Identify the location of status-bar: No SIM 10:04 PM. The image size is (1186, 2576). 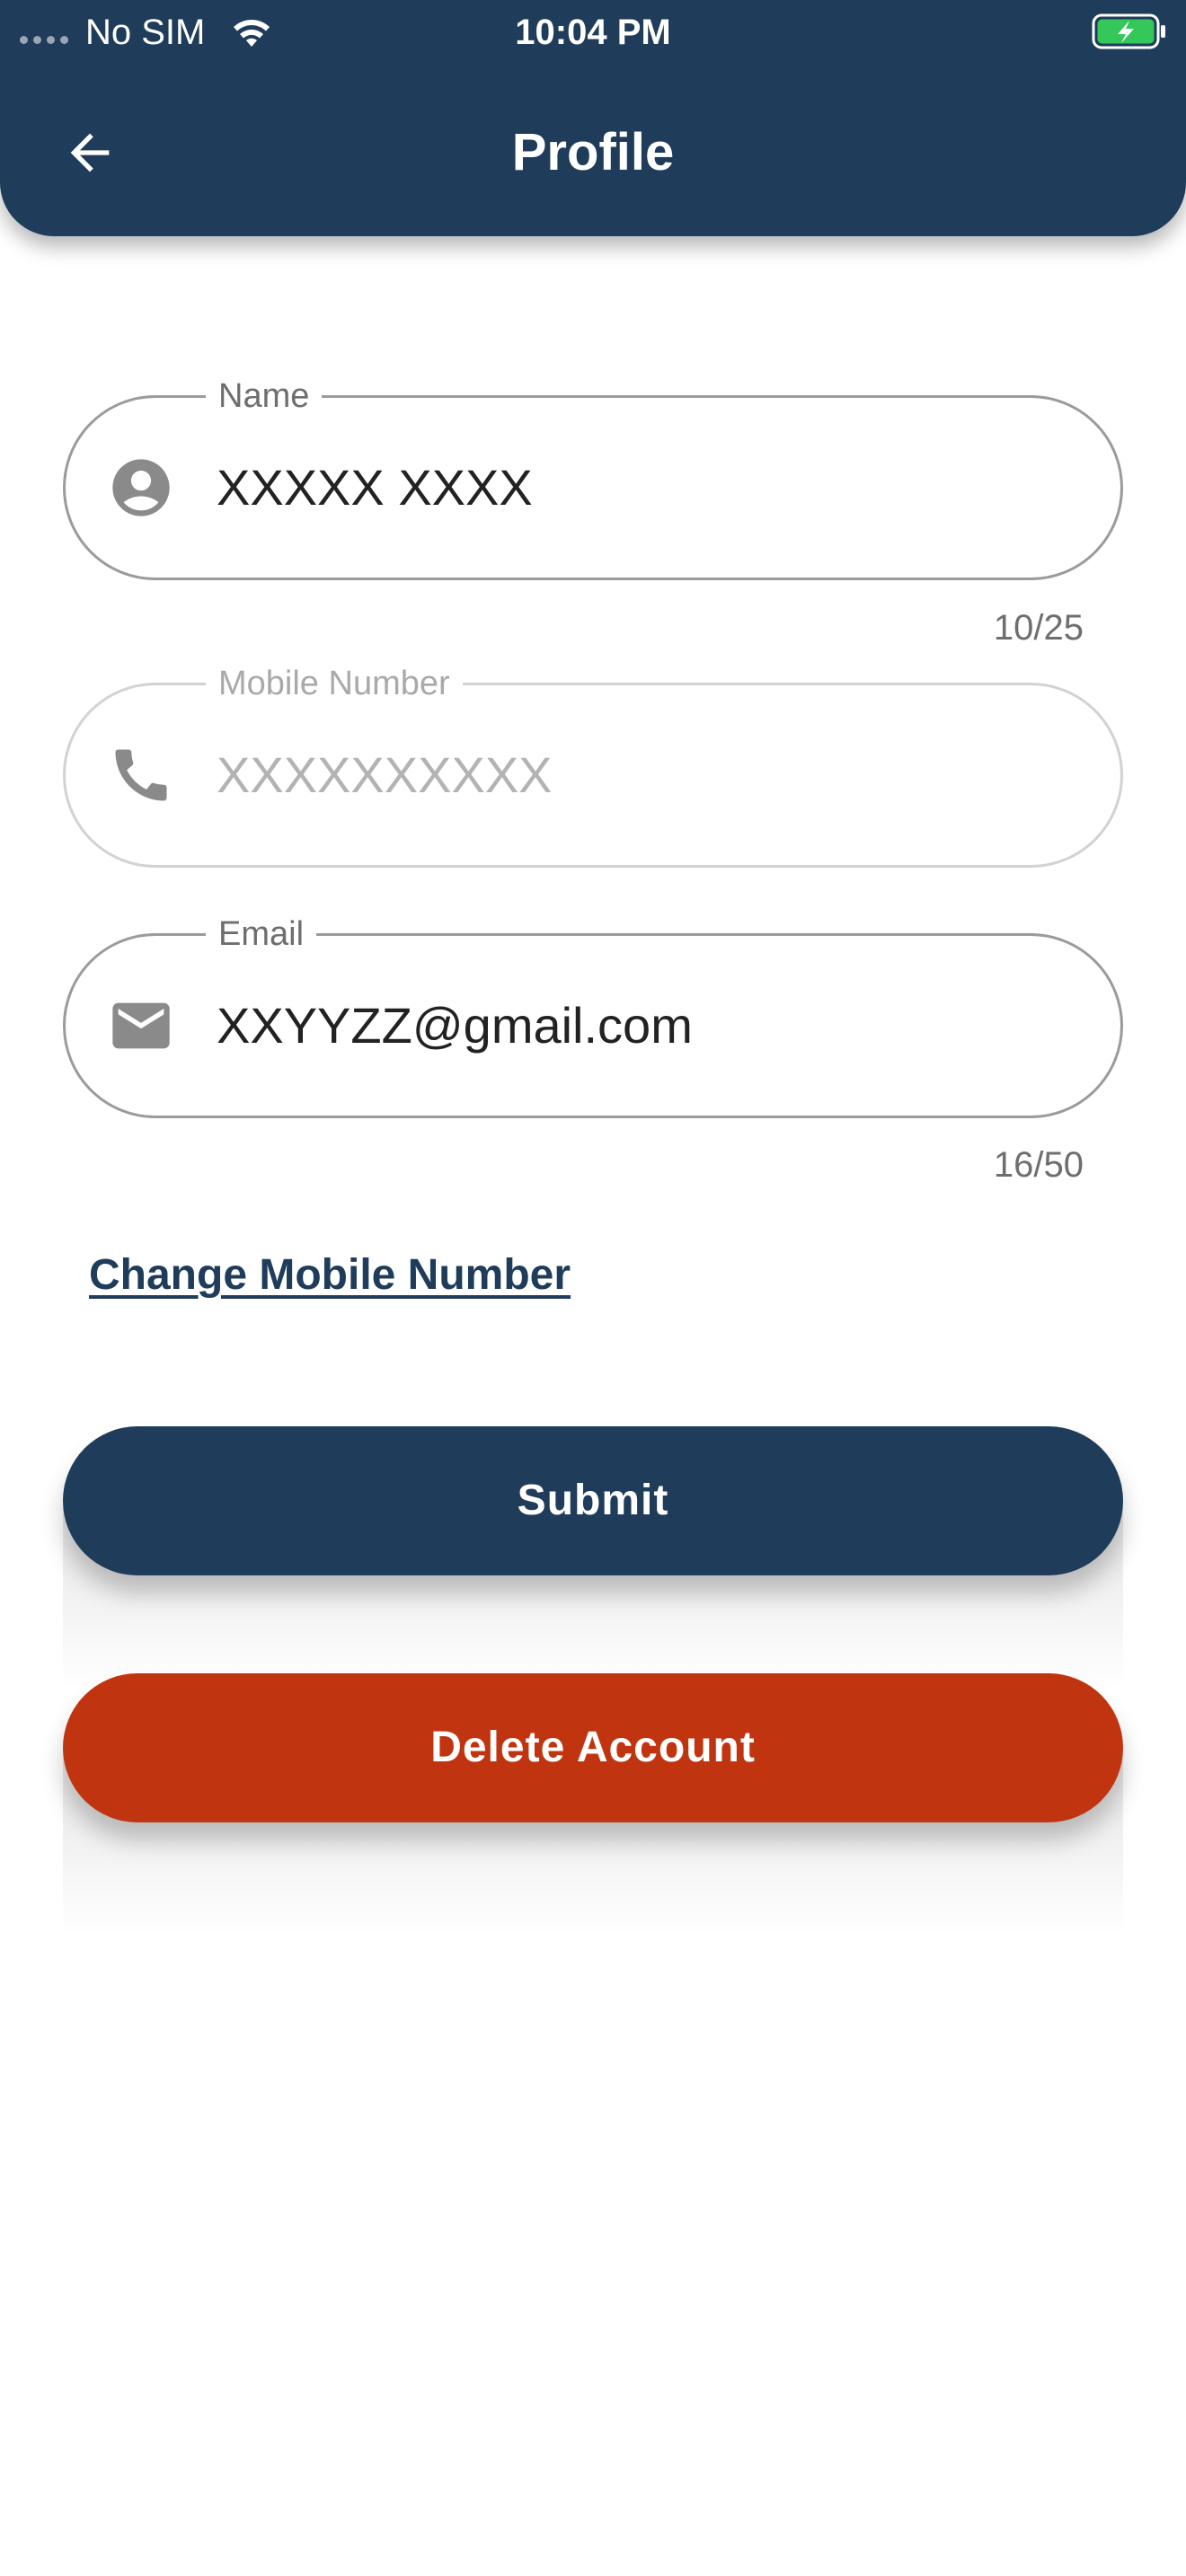
(593, 32).